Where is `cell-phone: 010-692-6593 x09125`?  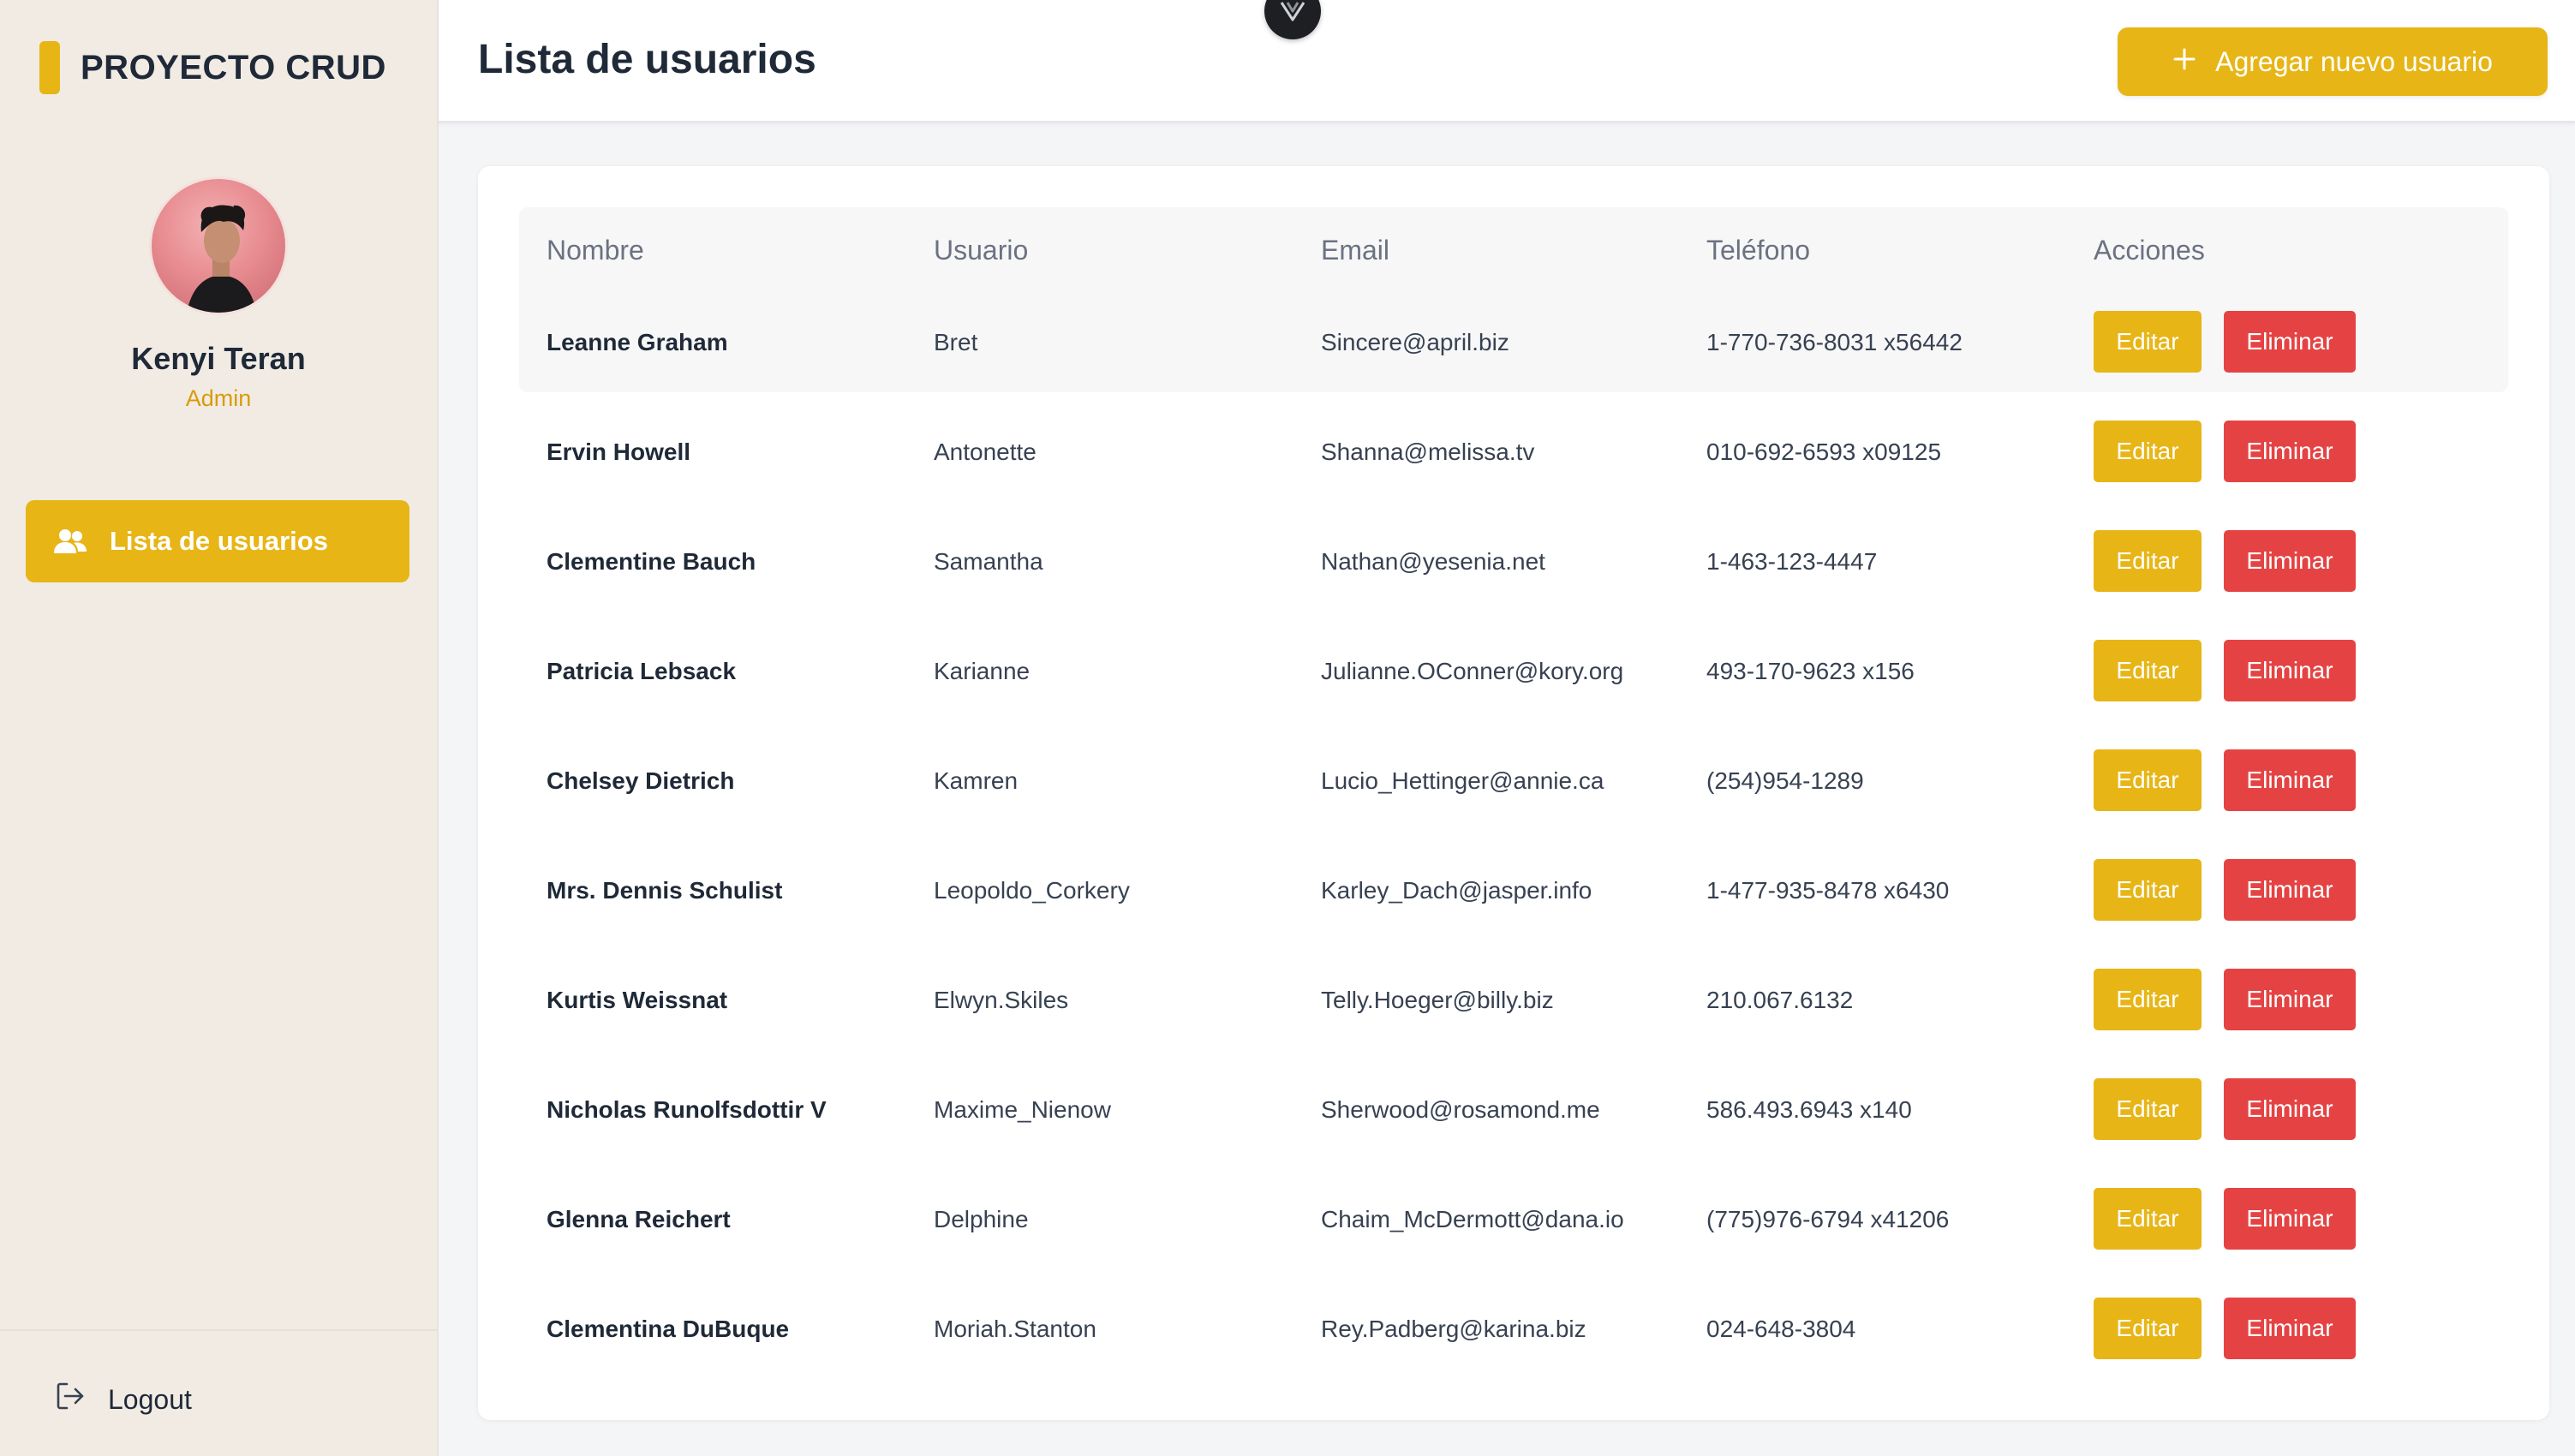 cell-phone: 010-692-6593 x09125 is located at coordinates (1824, 452).